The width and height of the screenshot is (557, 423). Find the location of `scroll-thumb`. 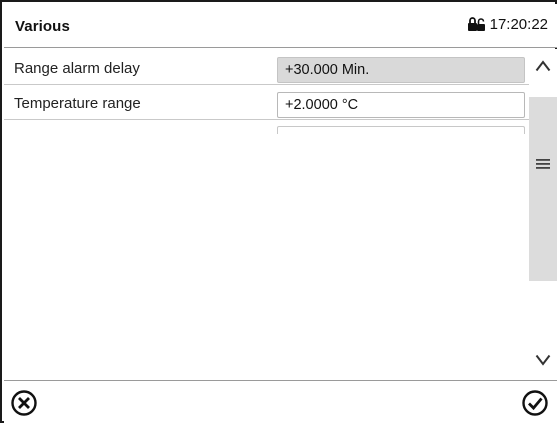

scroll-thumb is located at coordinates (543, 189).